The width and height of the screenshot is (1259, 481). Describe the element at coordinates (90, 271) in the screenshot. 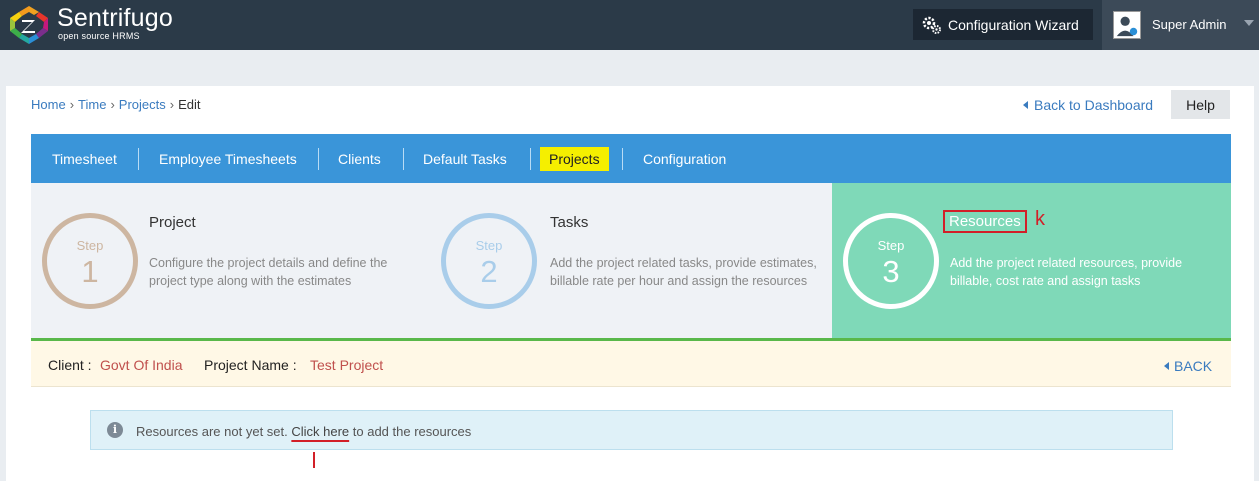

I see `step-number: 1` at that location.